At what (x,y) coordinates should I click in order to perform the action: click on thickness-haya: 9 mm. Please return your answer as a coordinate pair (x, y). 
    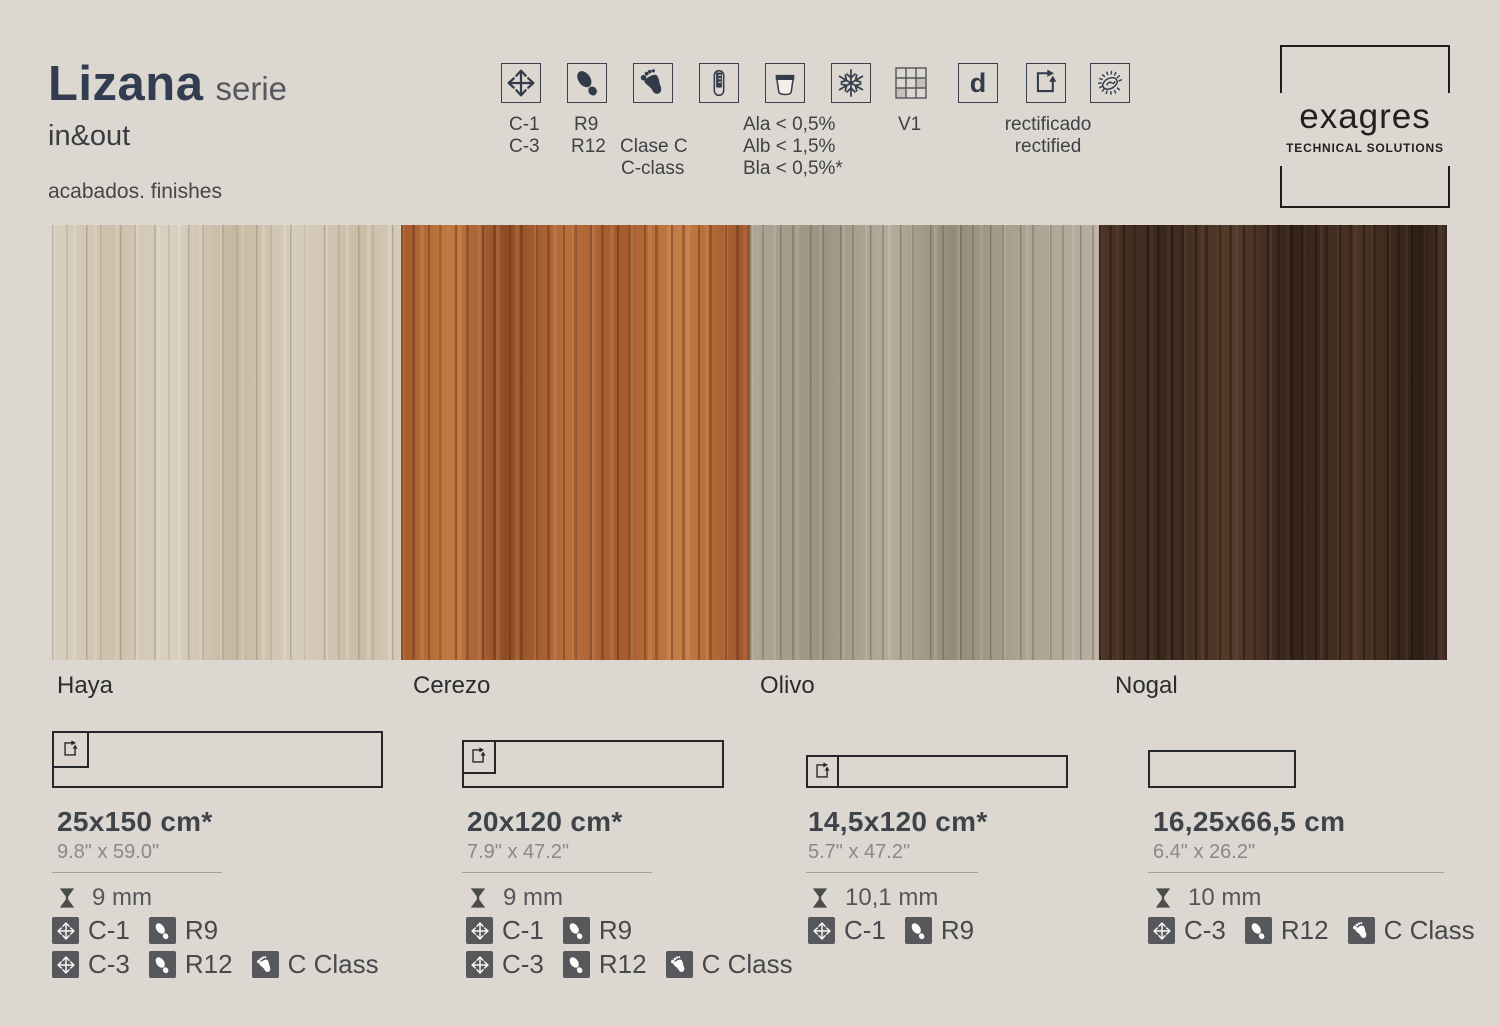
    Looking at the image, I should click on (103, 898).